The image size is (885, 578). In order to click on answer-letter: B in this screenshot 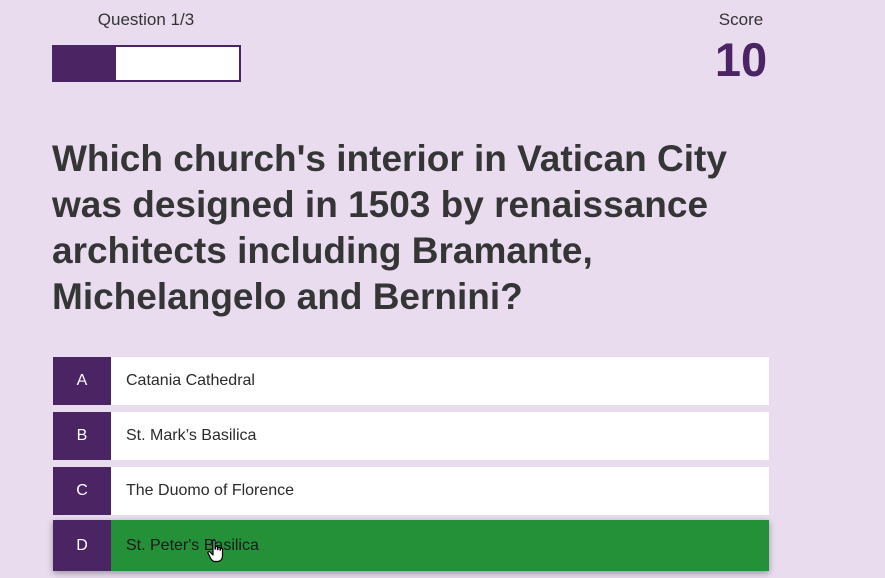, I will do `click(82, 436)`.